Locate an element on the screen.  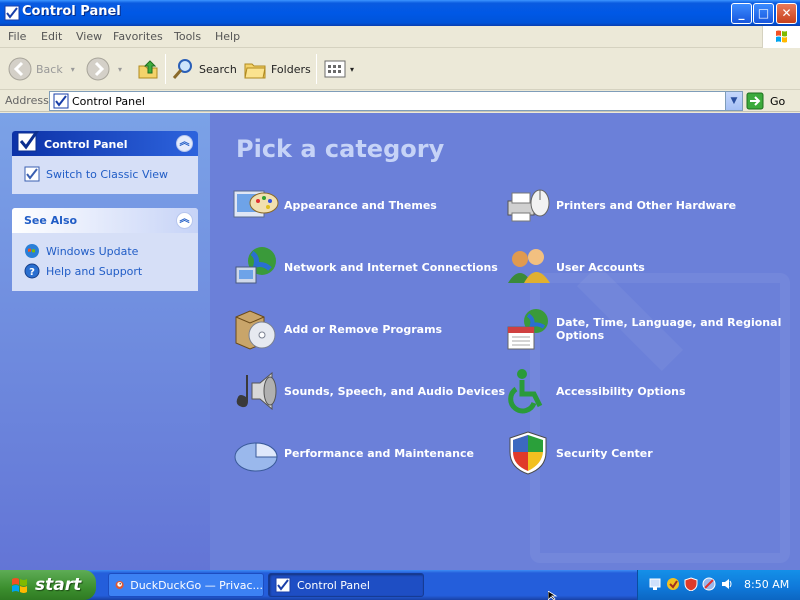
help-and-support-link: ? Help and Support is located at coordinates (106, 271).